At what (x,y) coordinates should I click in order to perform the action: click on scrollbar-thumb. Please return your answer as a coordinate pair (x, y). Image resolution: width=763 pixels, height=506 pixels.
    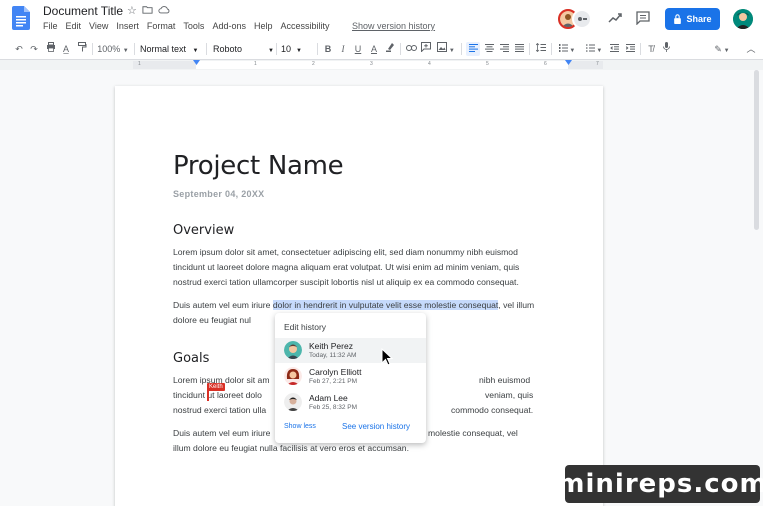
    Looking at the image, I should click on (756, 150).